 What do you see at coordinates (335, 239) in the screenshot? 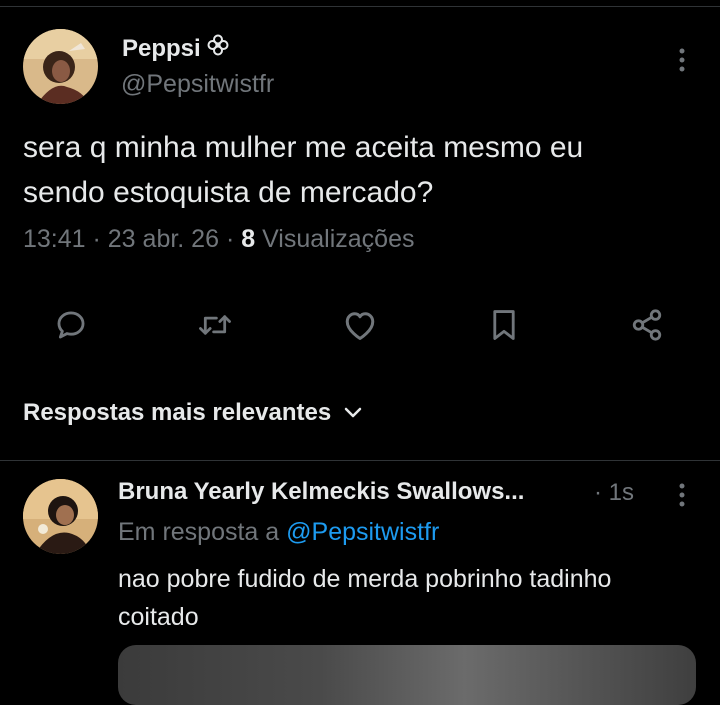
I see `view-label: Visualizações` at bounding box center [335, 239].